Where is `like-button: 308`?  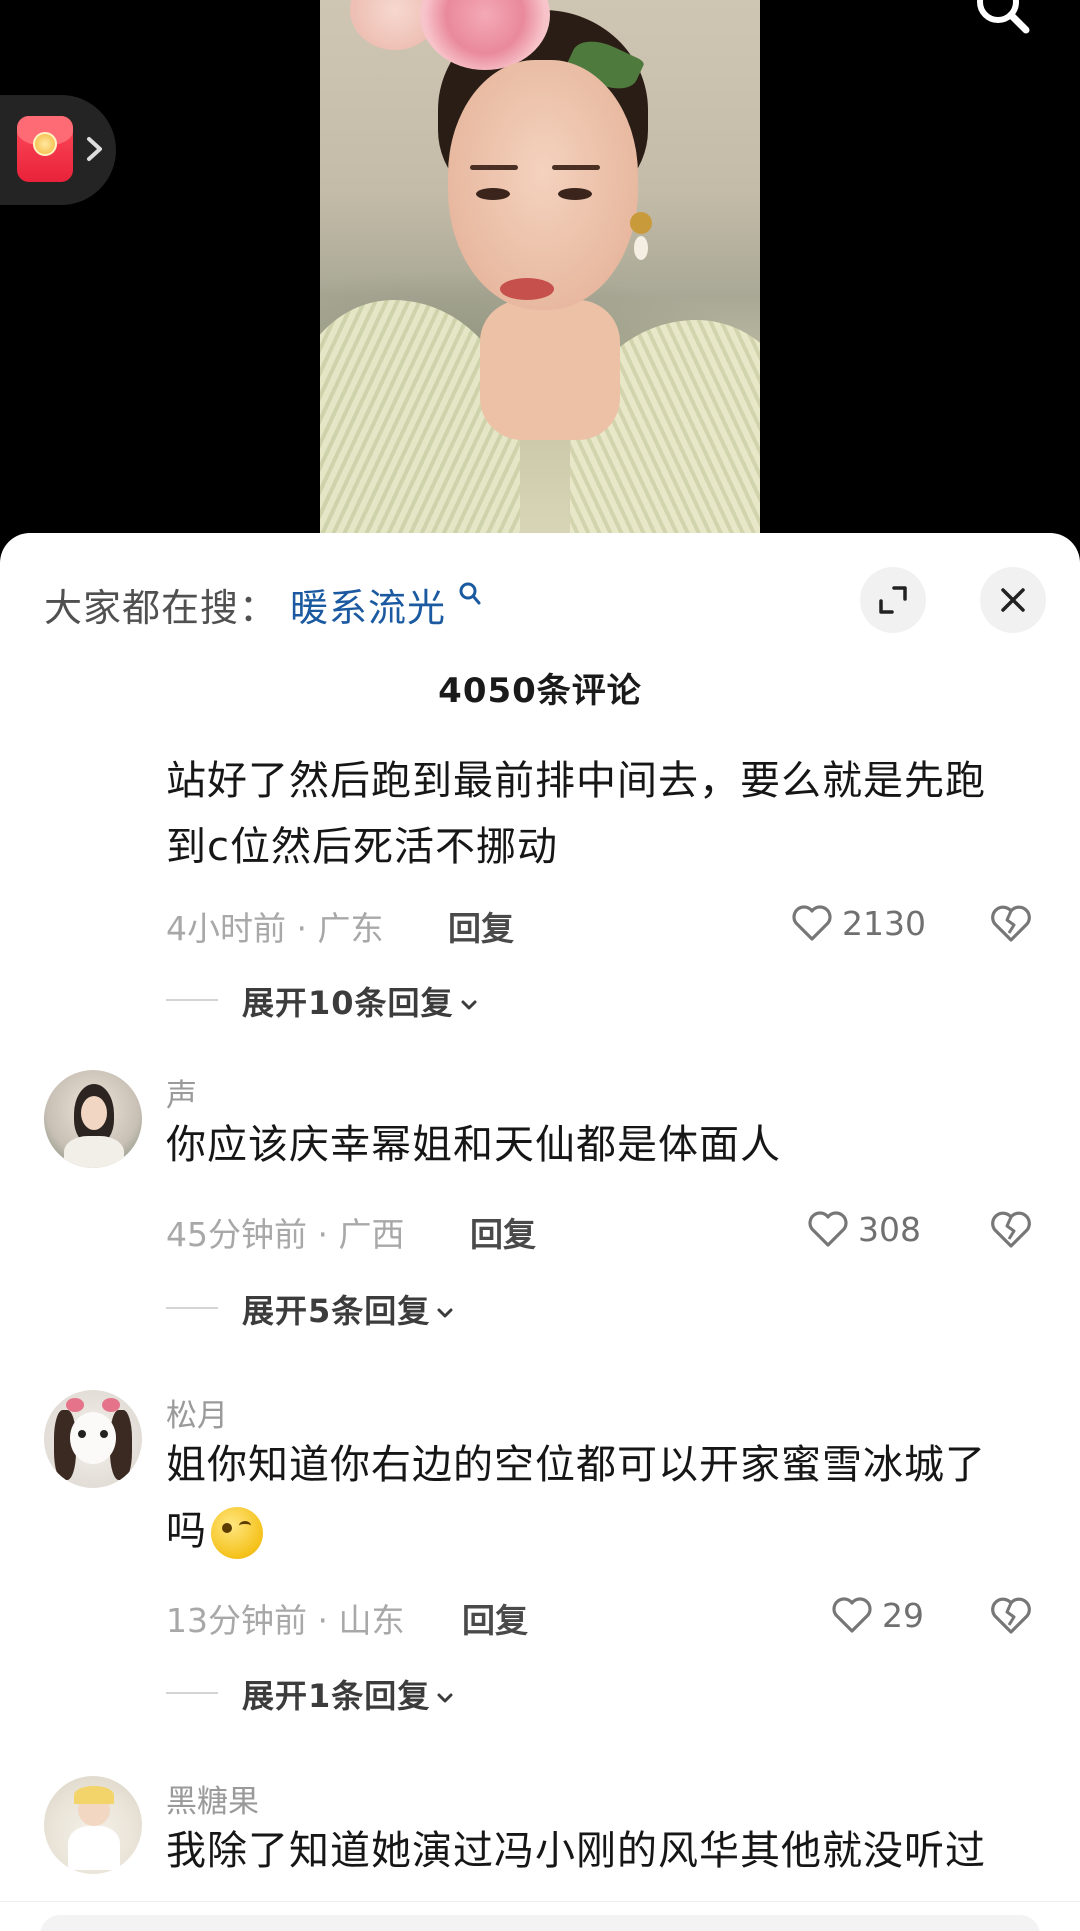
like-button: 308 is located at coordinates (863, 1229).